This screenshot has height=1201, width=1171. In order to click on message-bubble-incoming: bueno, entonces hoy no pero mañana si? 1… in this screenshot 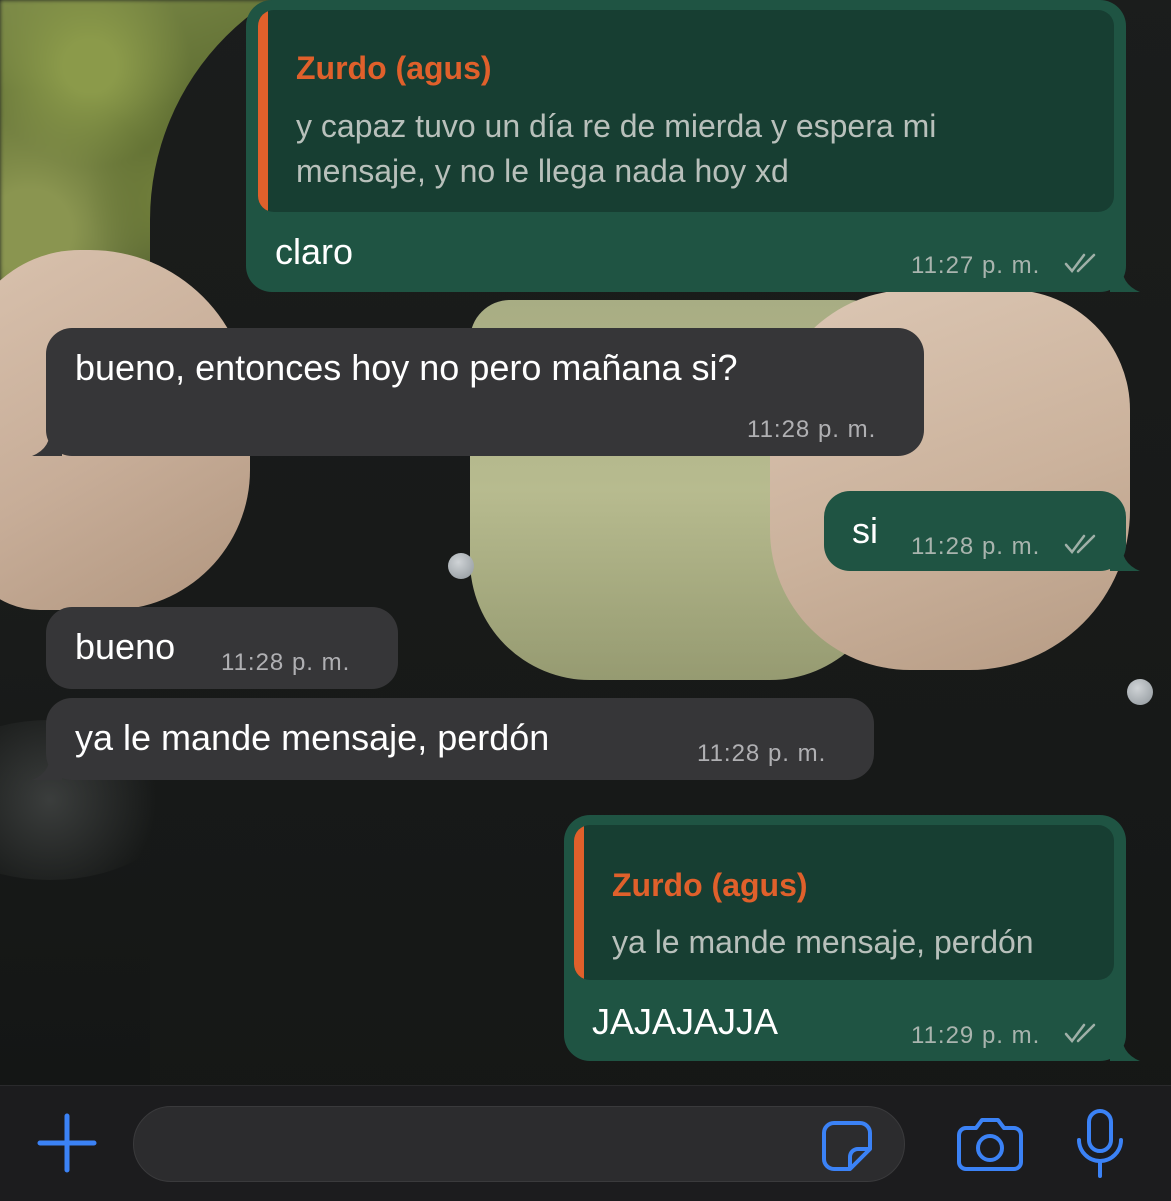, I will do `click(478, 392)`.